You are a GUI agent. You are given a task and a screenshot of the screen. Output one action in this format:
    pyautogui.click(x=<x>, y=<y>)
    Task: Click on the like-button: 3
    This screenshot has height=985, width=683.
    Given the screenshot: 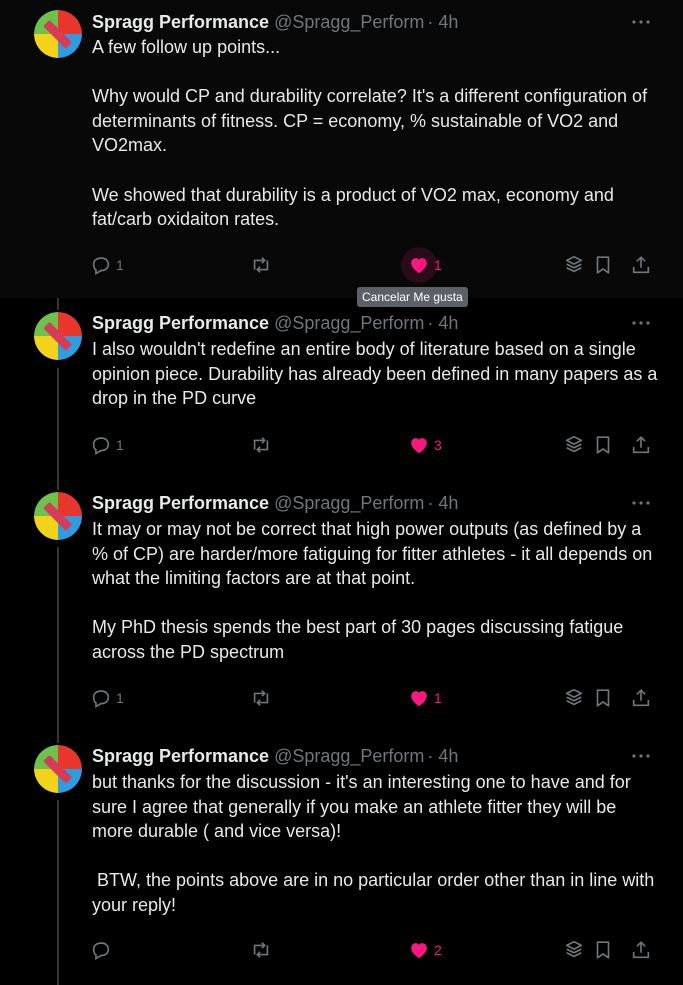 What is the action you would take?
    pyautogui.click(x=425, y=445)
    